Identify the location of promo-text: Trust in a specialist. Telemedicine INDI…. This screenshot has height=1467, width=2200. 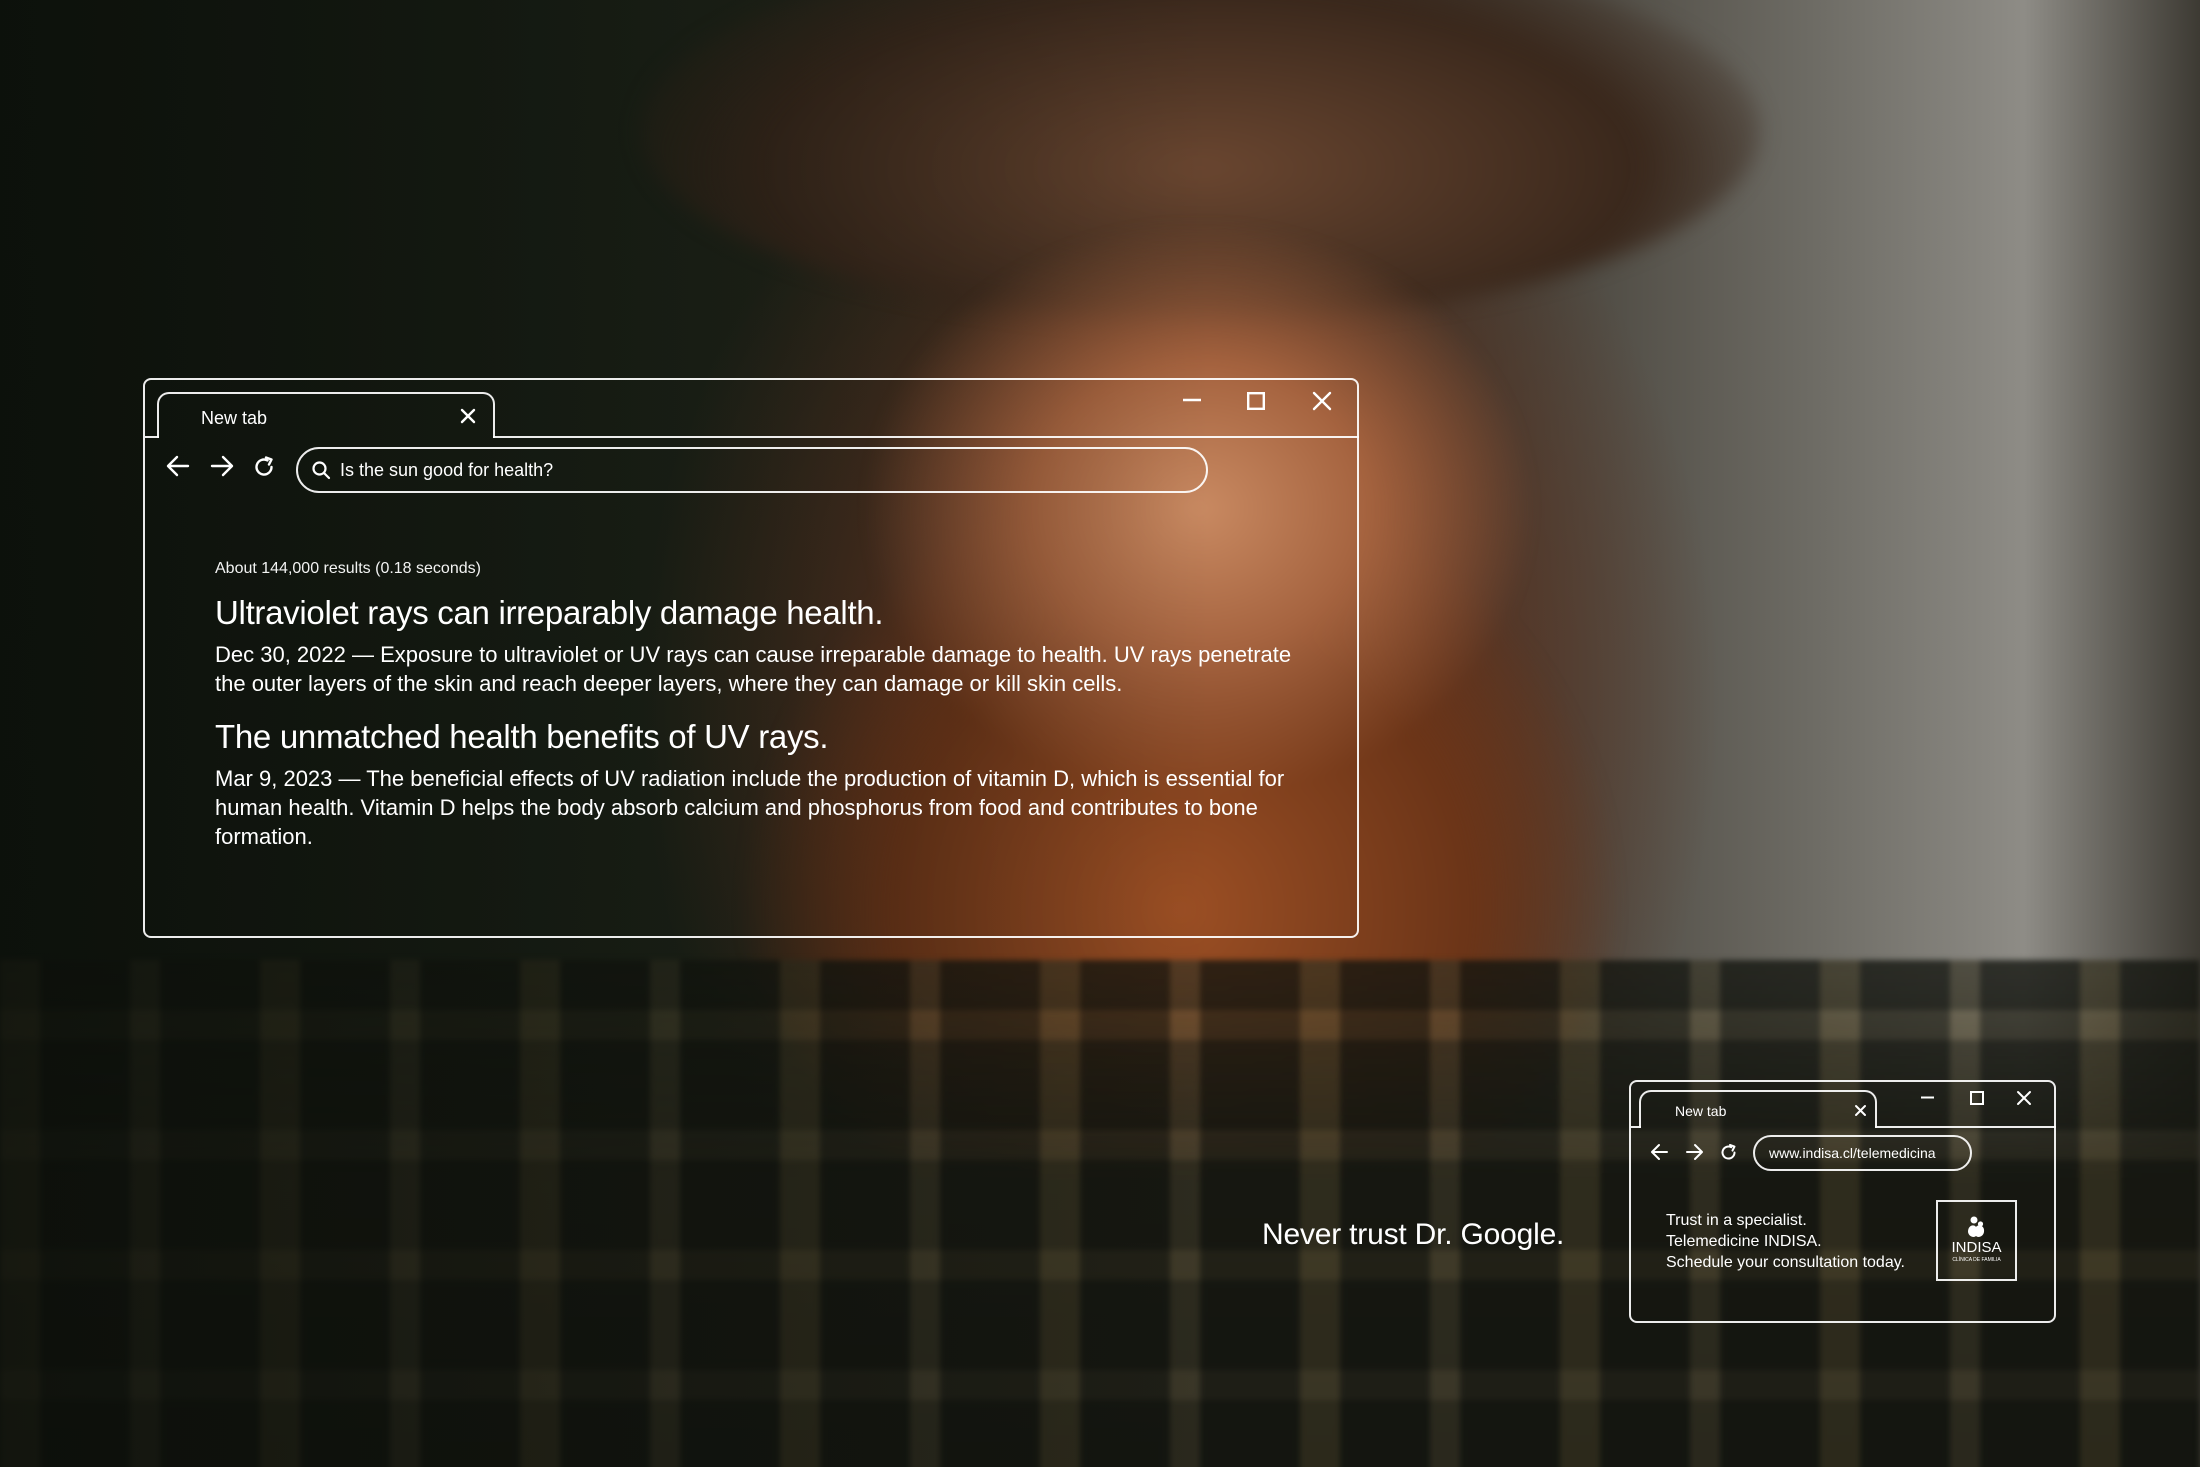
(1785, 1241).